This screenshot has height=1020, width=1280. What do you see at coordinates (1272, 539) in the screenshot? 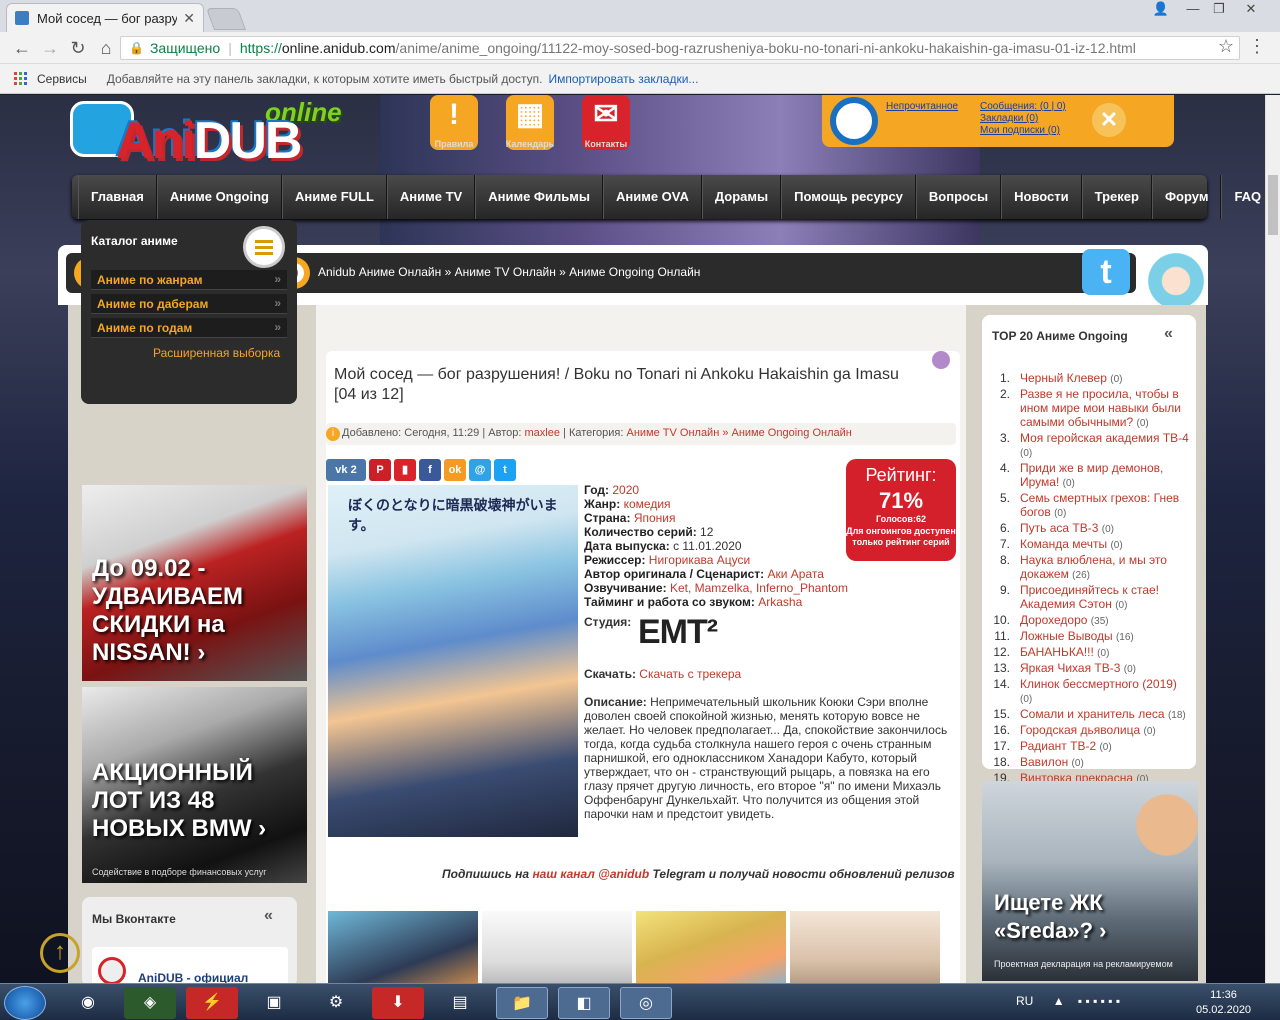
I see `page-scrollbar` at bounding box center [1272, 539].